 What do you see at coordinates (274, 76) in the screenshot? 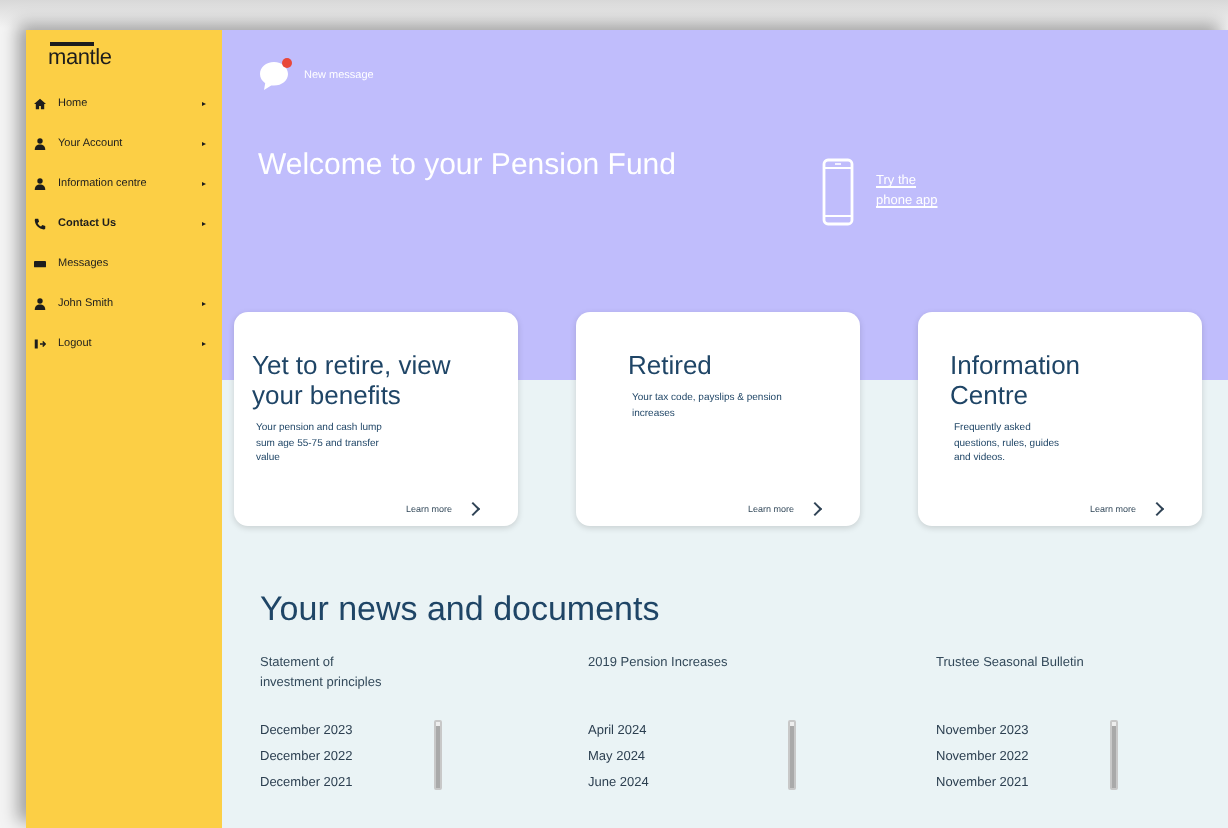
I see `message-icon` at bounding box center [274, 76].